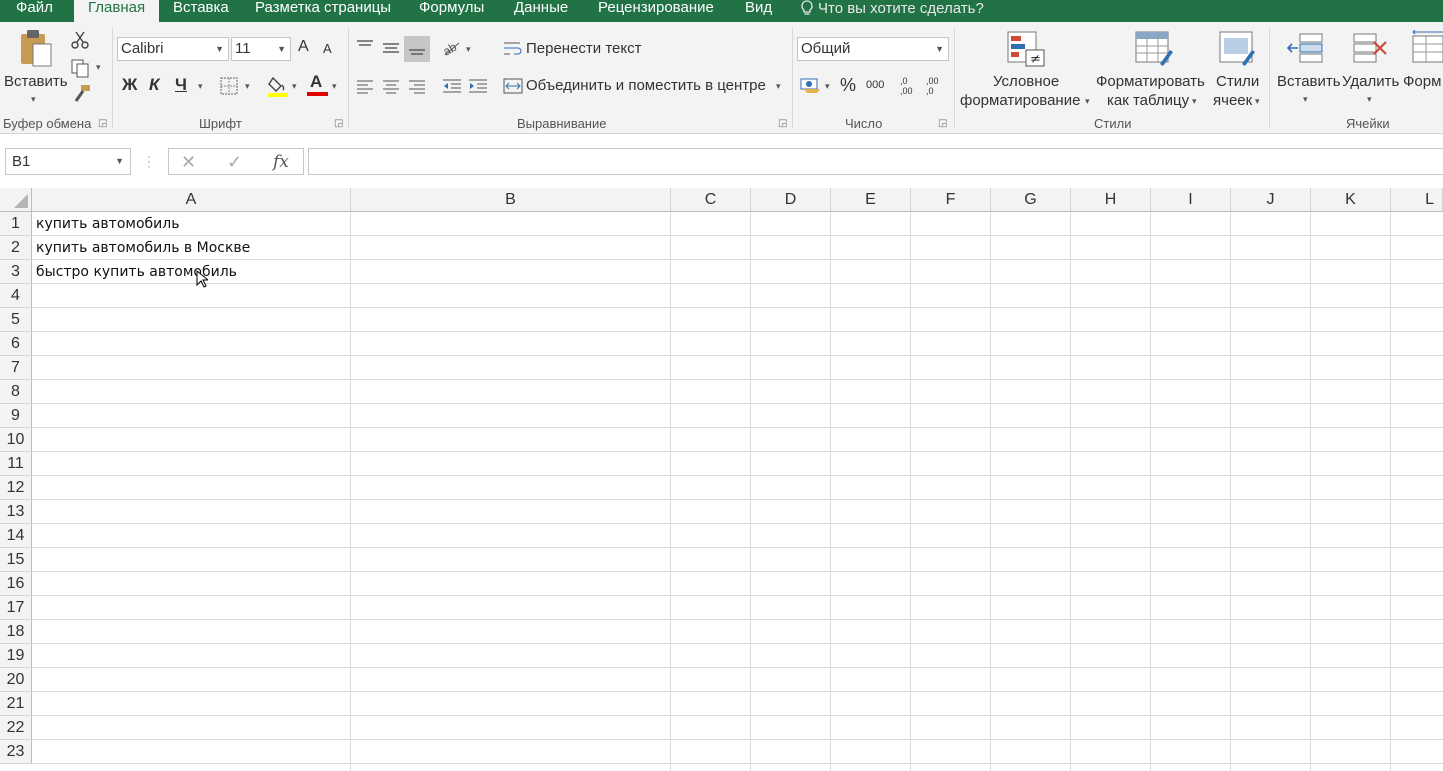 This screenshot has height=771, width=1443. Describe the element at coordinates (34, 11) in the screenshot. I see `tab-file: Файл` at that location.